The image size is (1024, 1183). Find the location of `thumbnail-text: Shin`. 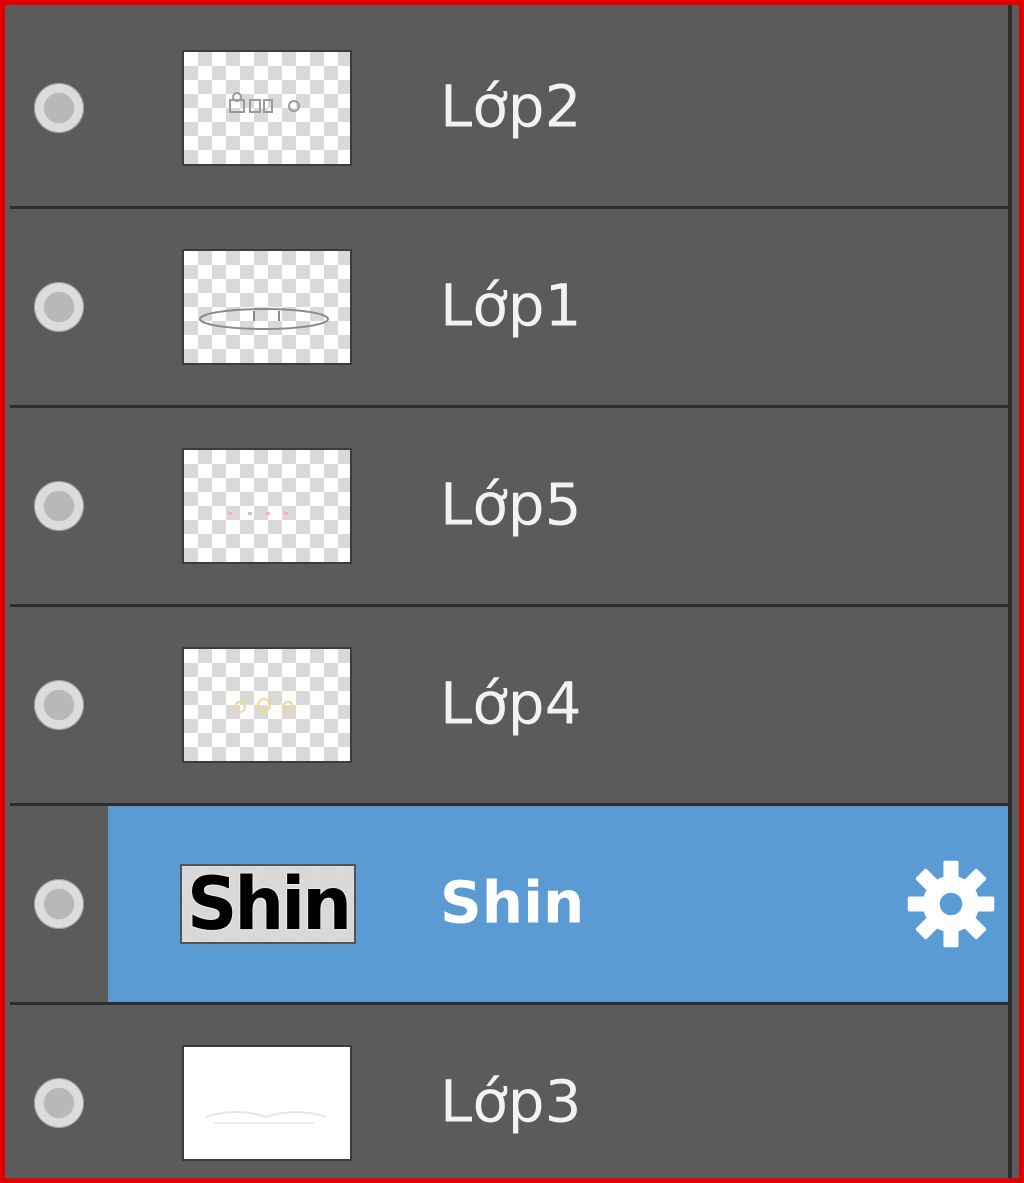

thumbnail-text: Shin is located at coordinates (269, 904).